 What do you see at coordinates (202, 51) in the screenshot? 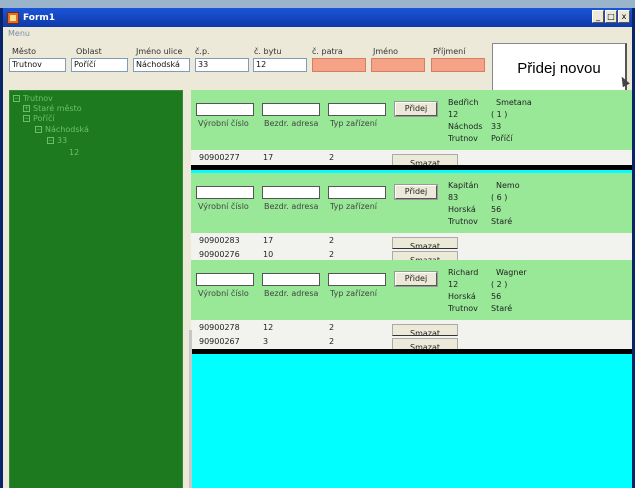
I see `filter-label: č.p.` at bounding box center [202, 51].